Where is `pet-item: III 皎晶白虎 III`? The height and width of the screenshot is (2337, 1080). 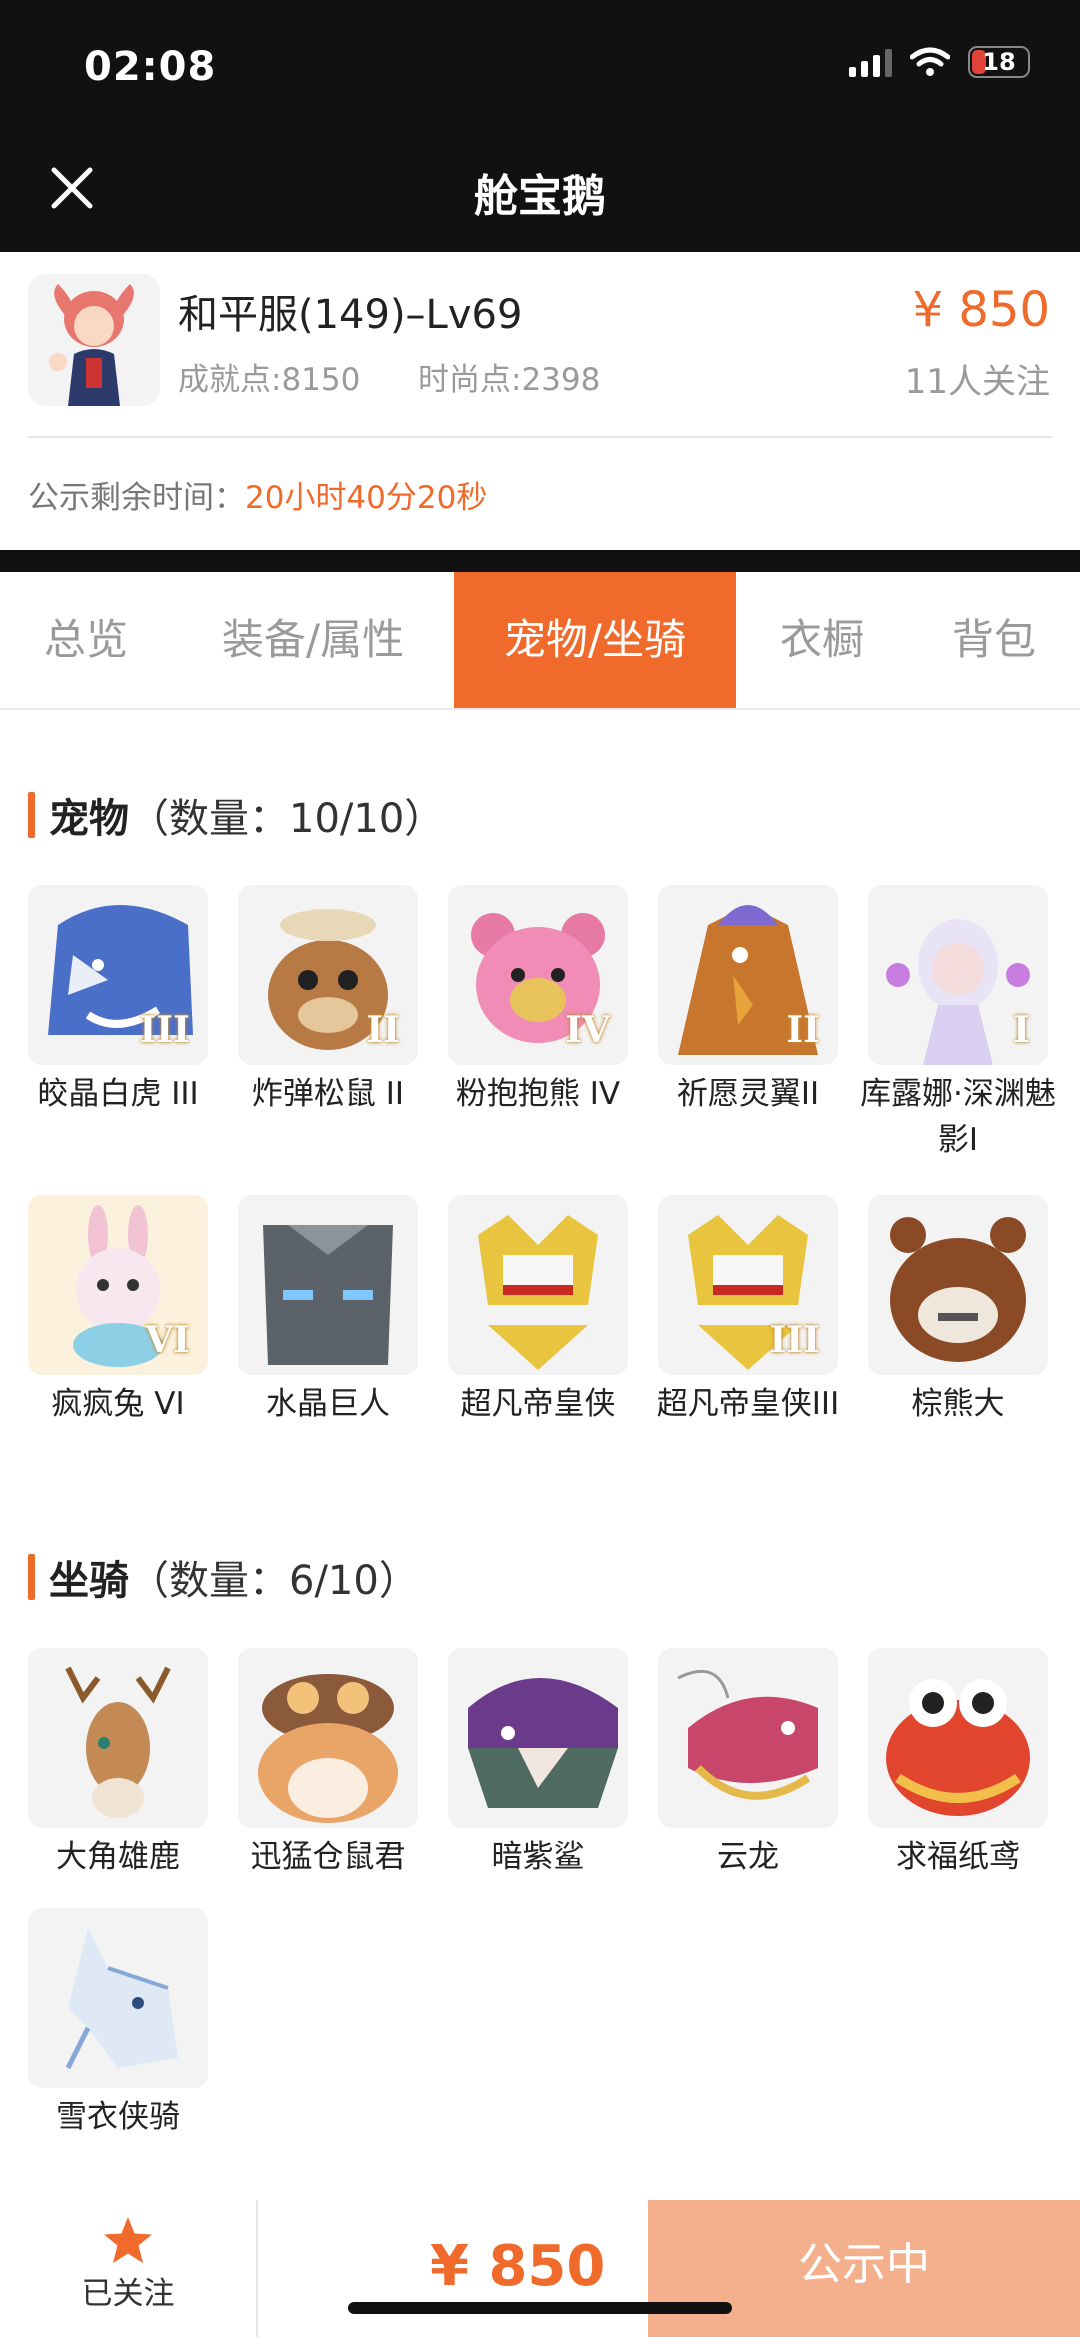 pet-item: III 皎晶白虎 III is located at coordinates (118, 1001).